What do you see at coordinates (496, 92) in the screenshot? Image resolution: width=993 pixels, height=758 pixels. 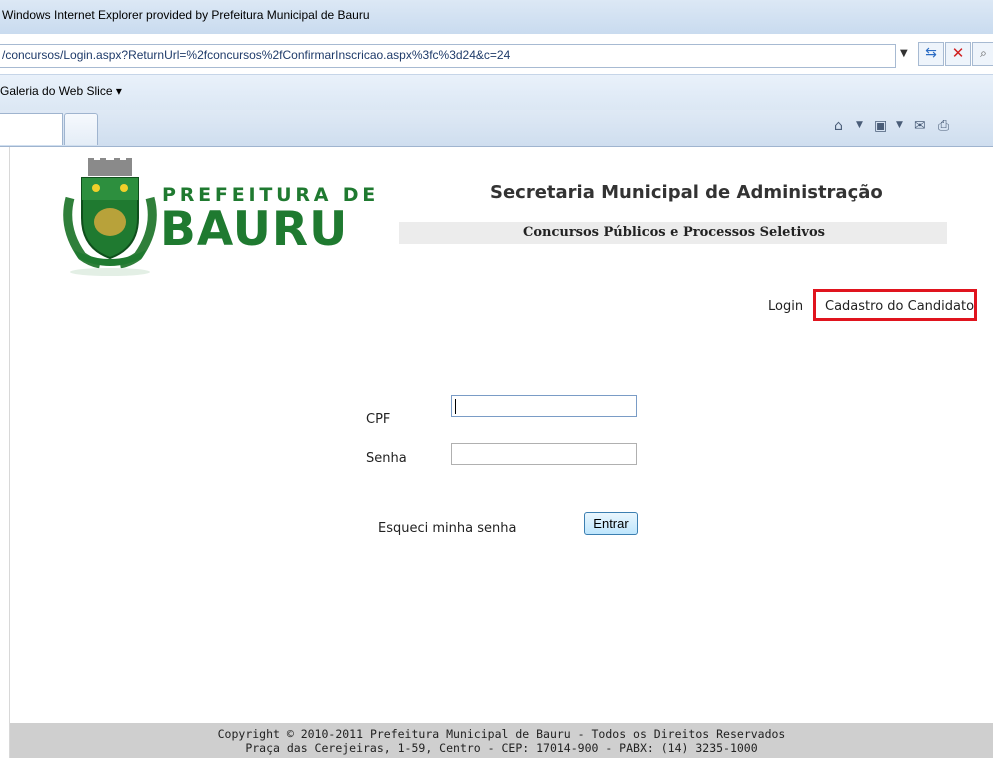 I see `favorites-bar: Galeria do Web Slice ▾` at bounding box center [496, 92].